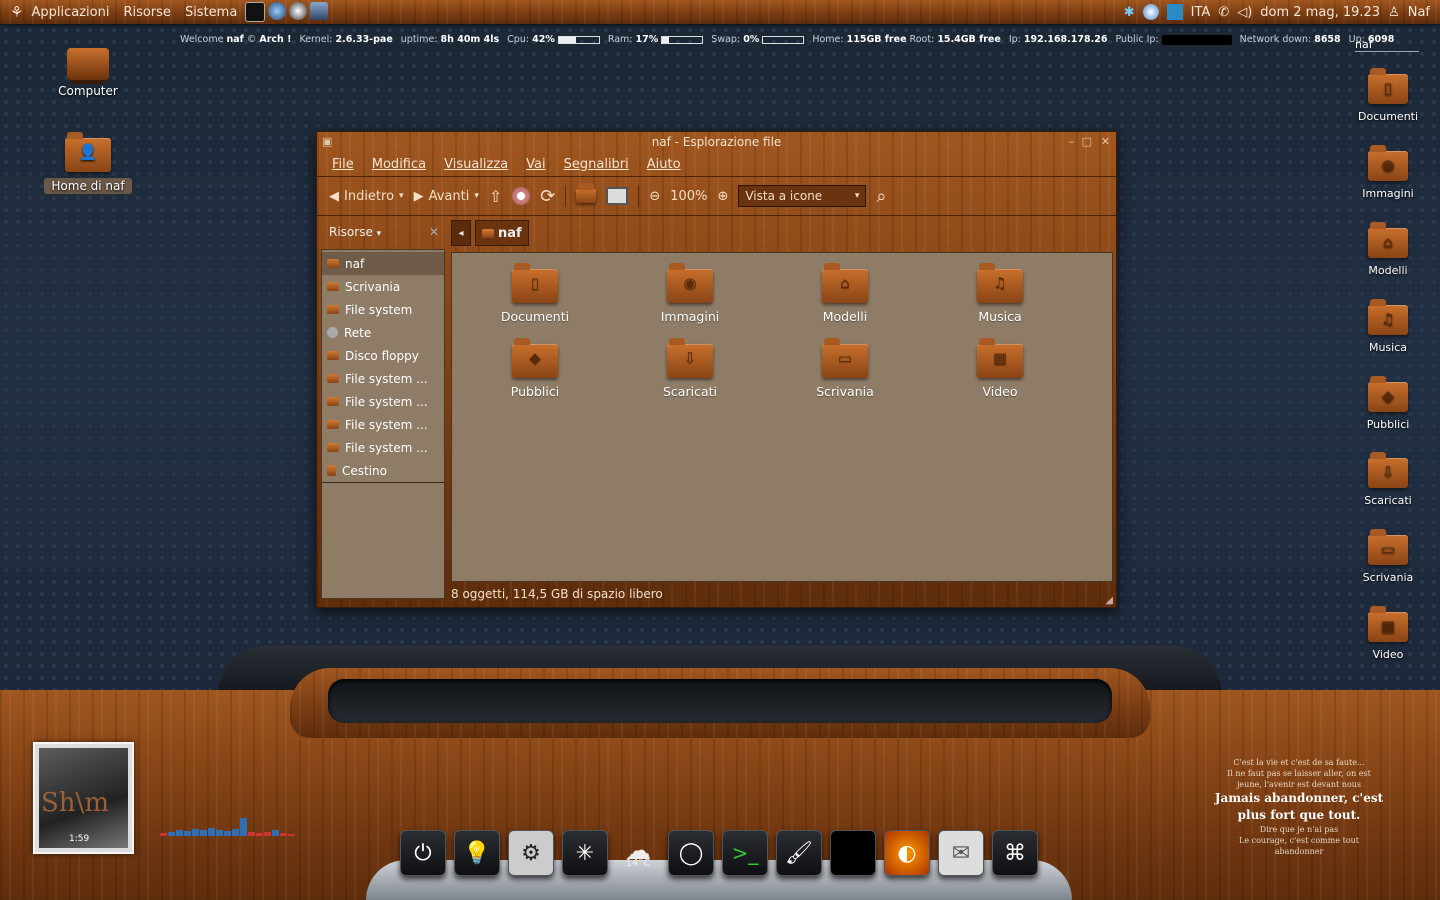 This screenshot has height=900, width=1440. I want to click on file-item-documenti: ▯ Documenti, so click(535, 293).